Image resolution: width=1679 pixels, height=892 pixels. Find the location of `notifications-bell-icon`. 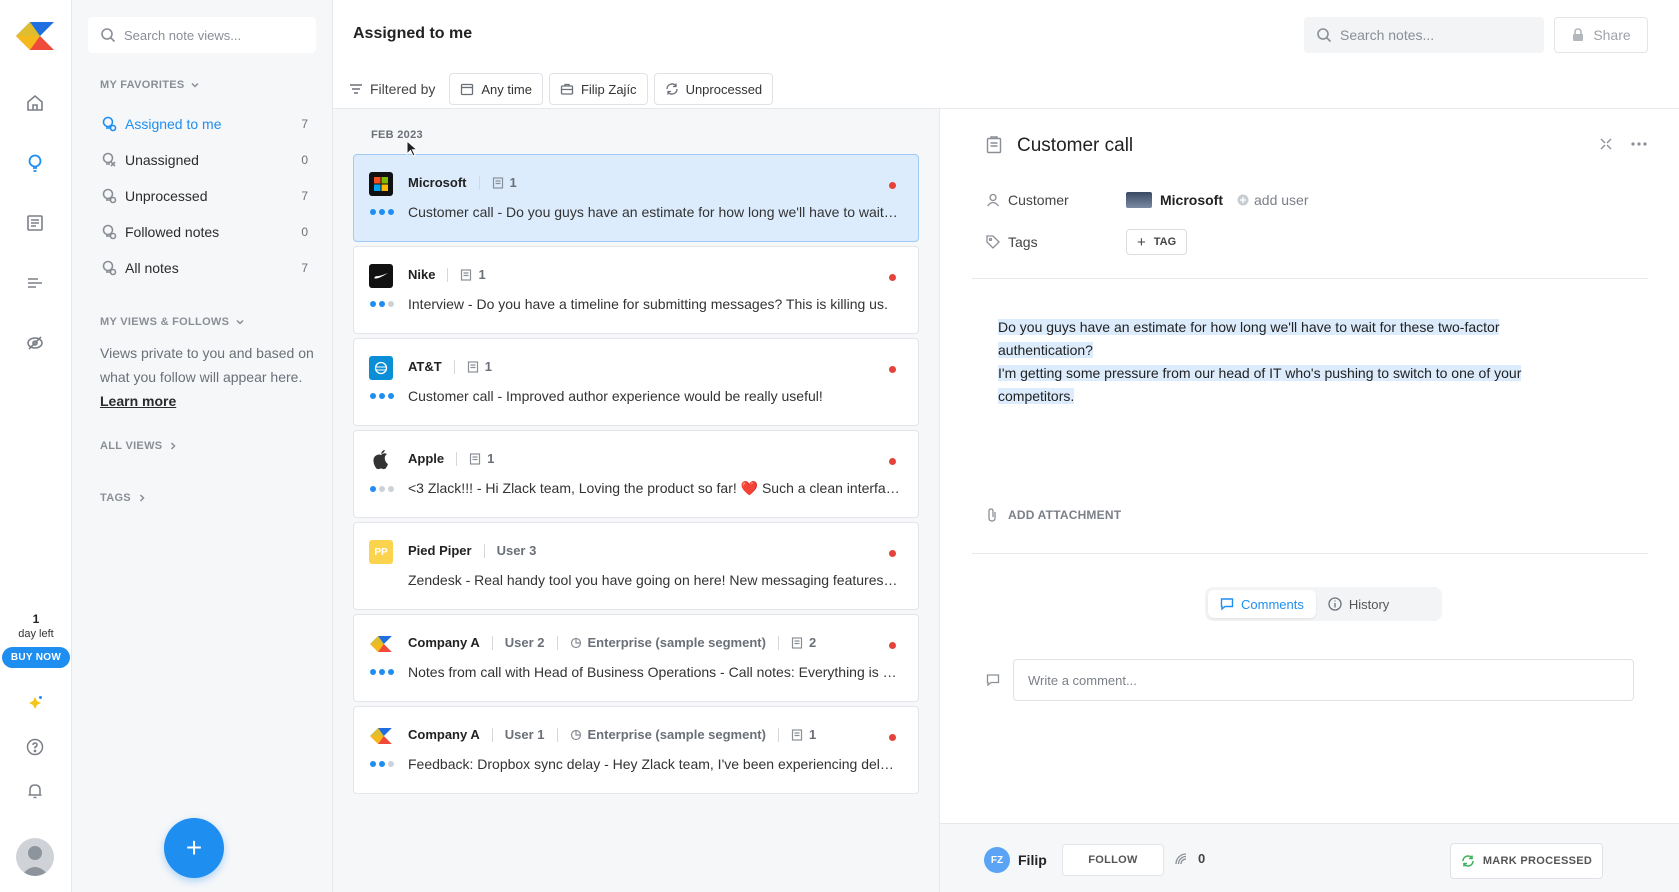

notifications-bell-icon is located at coordinates (35, 791).